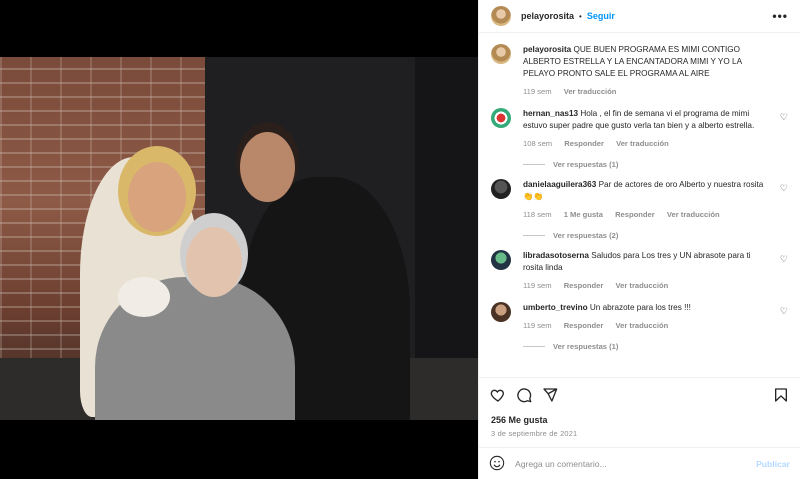  I want to click on comment-username: hernan_nas13, so click(550, 113).